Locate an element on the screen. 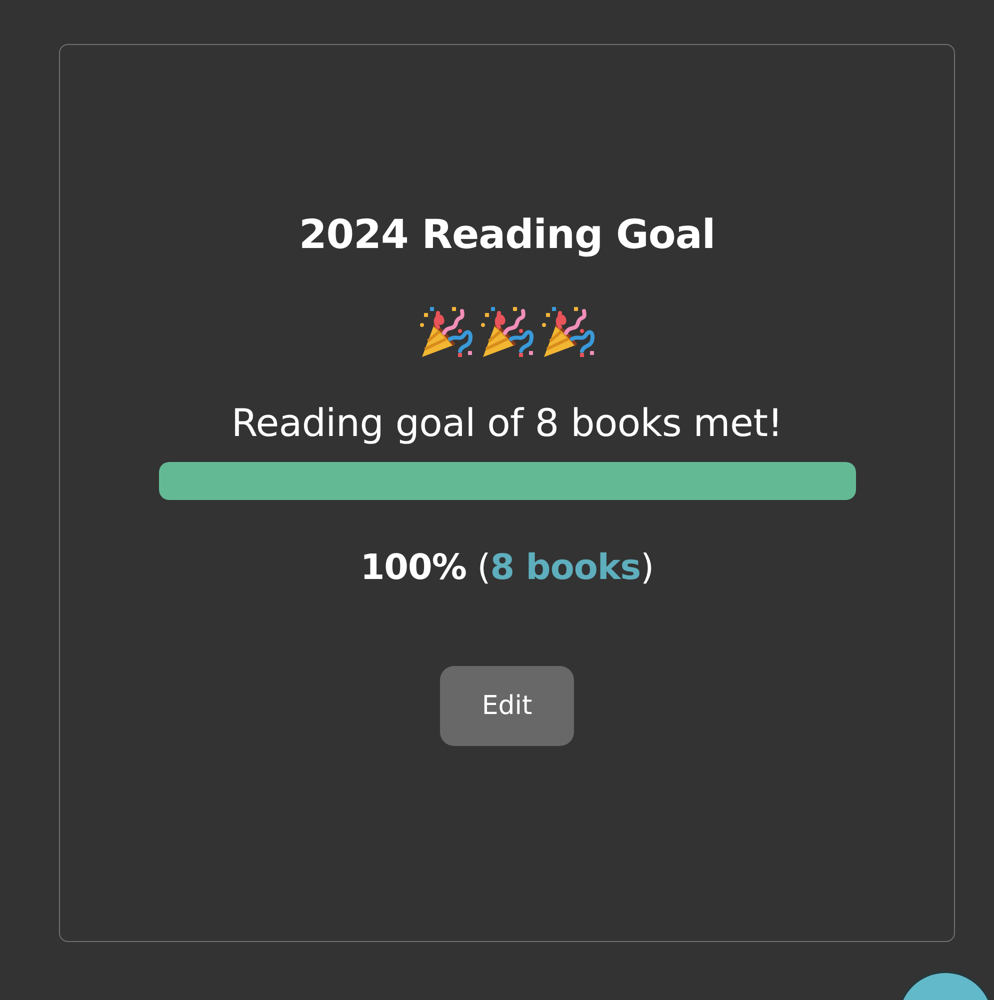 This screenshot has height=1000, width=994. progress-summary: 100% (8 books) is located at coordinates (507, 568).